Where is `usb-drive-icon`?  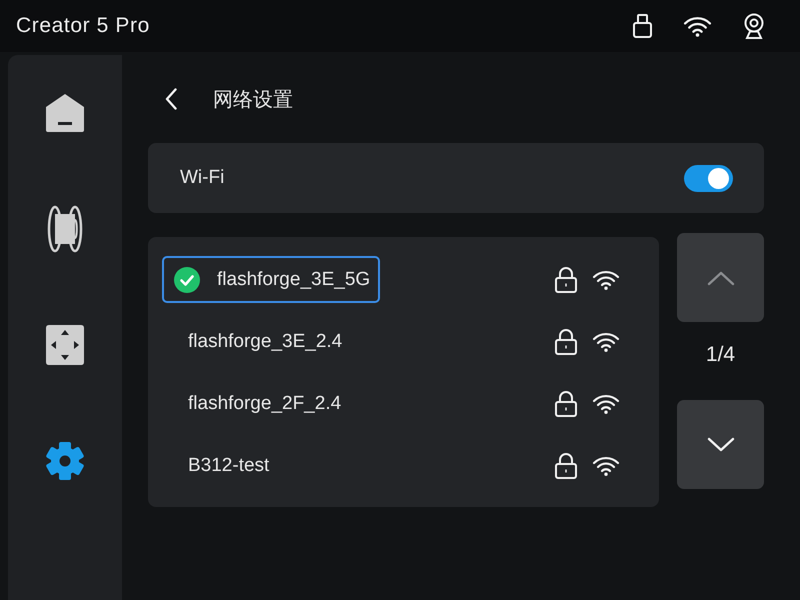 usb-drive-icon is located at coordinates (642, 26).